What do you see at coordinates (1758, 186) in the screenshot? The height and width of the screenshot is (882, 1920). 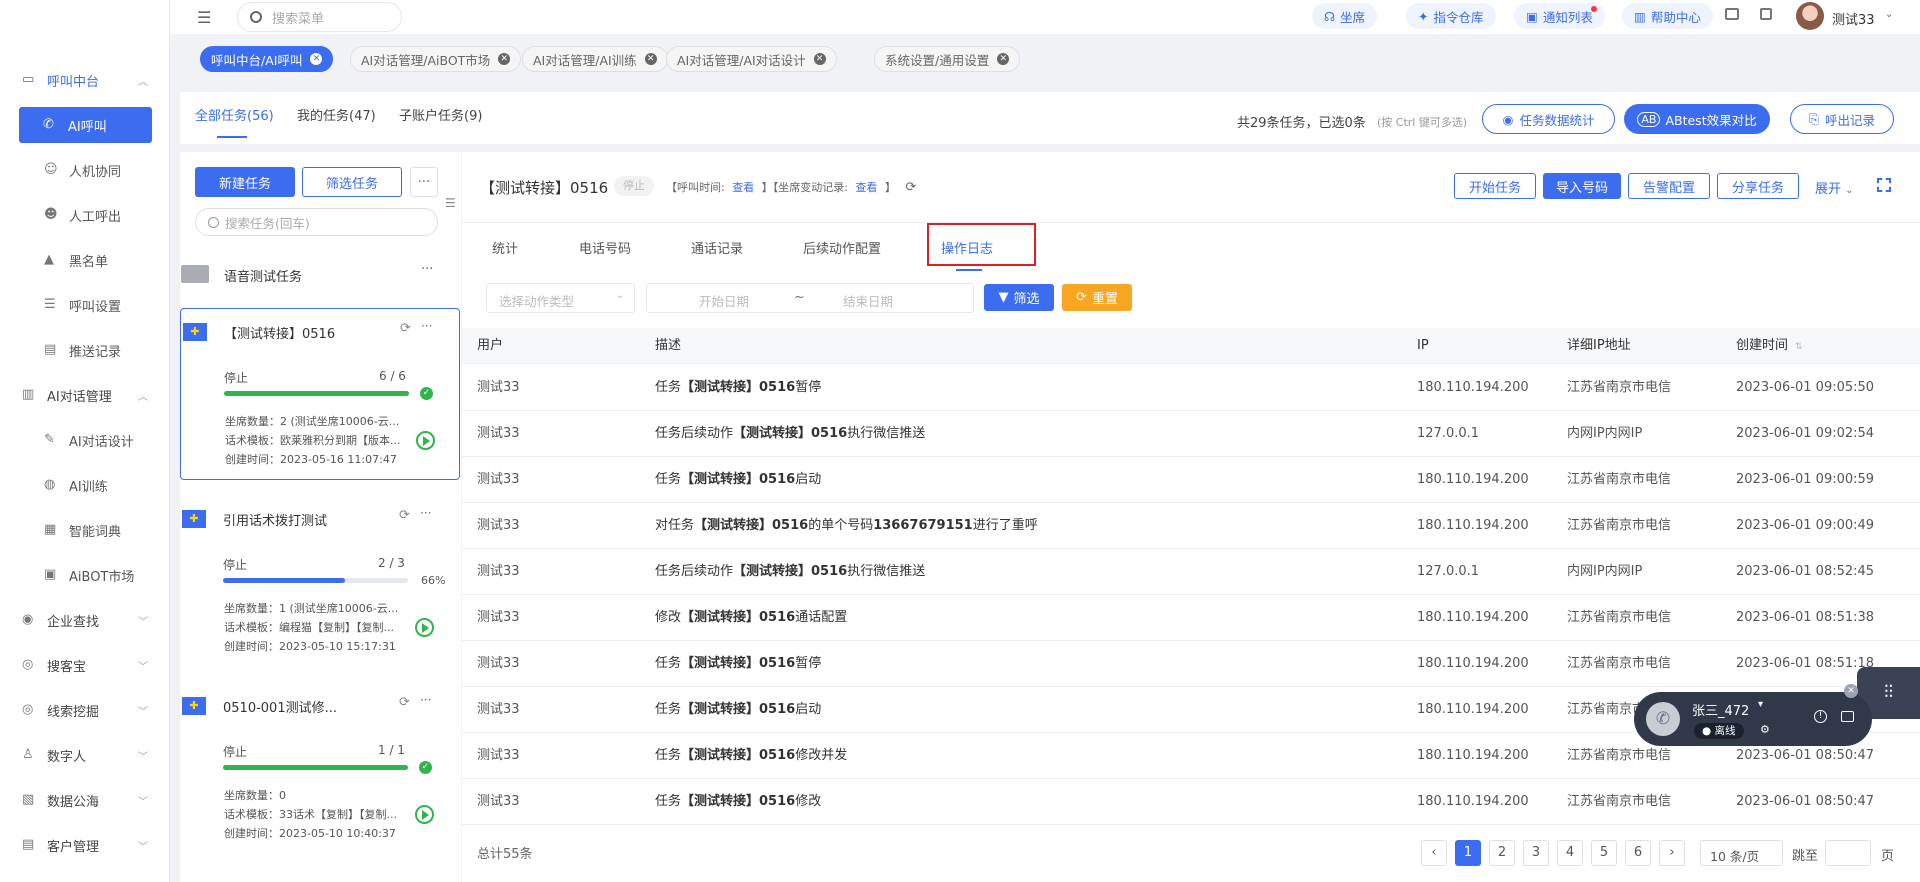 I see `share-task-button: 分享任务` at bounding box center [1758, 186].